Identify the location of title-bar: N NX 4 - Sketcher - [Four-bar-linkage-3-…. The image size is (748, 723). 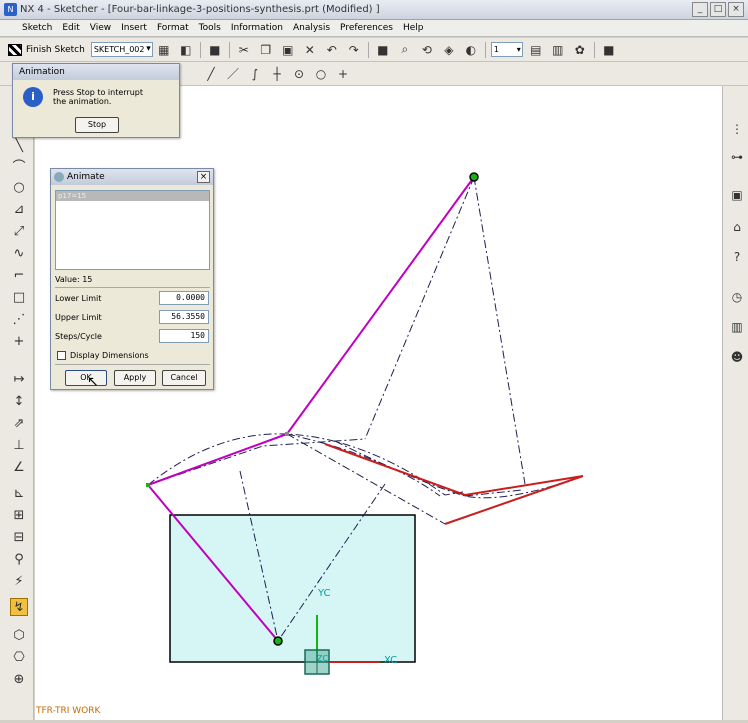
(374, 10).